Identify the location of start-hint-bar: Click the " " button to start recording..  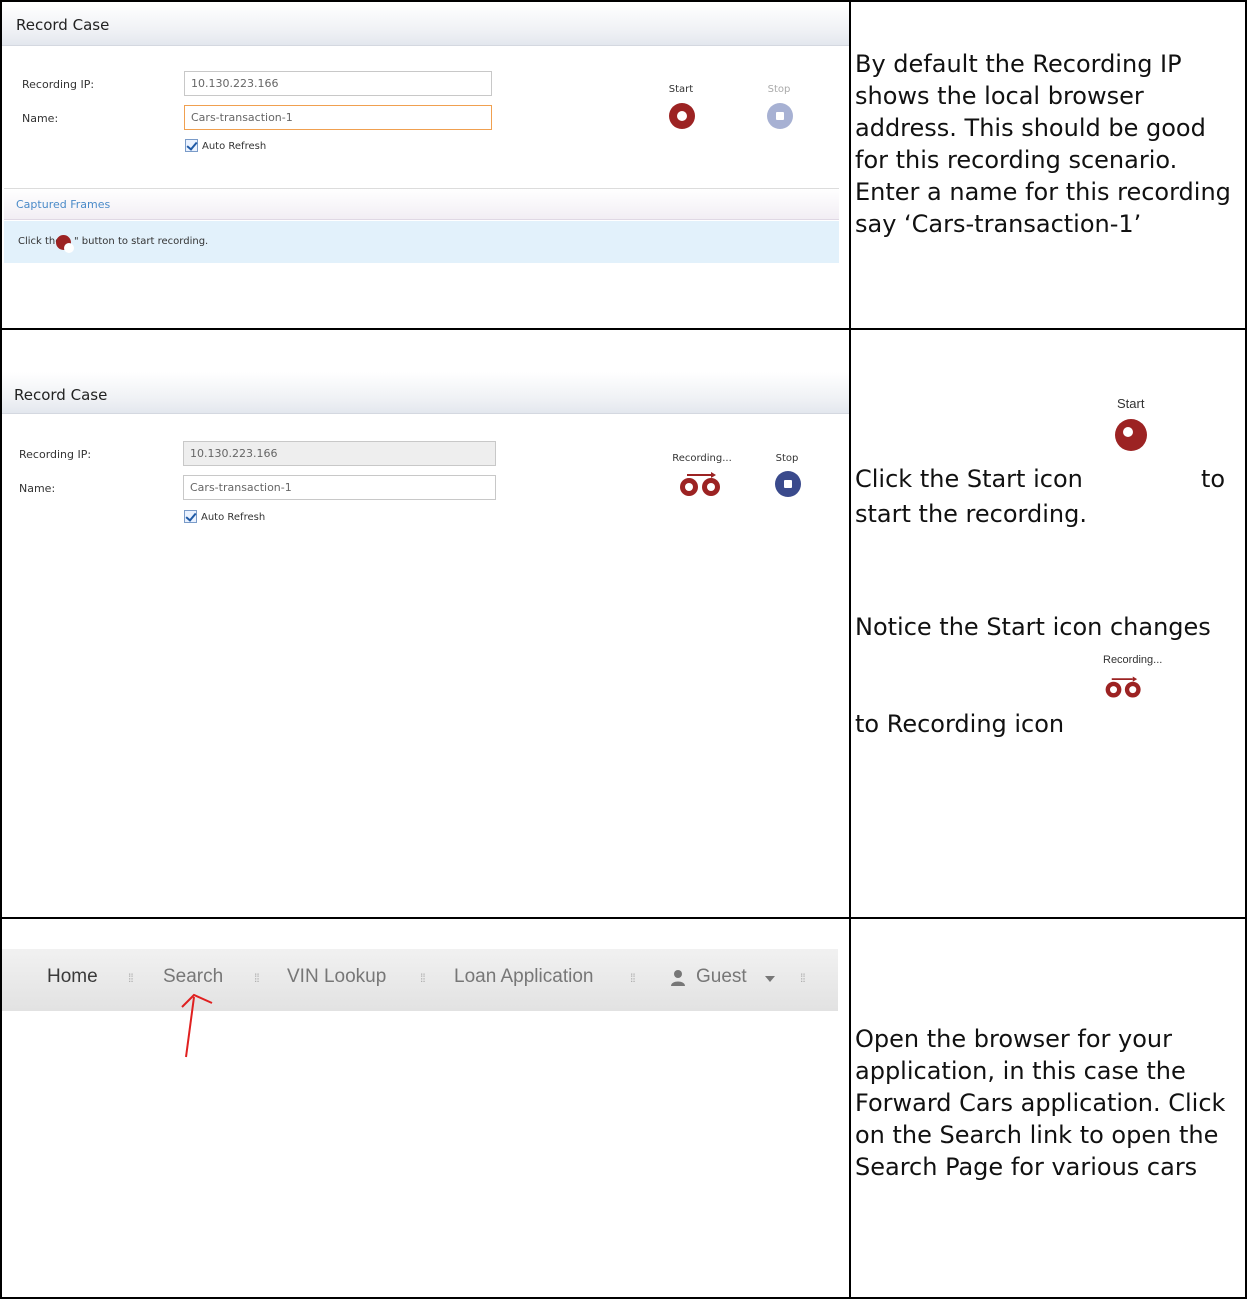
(421, 242).